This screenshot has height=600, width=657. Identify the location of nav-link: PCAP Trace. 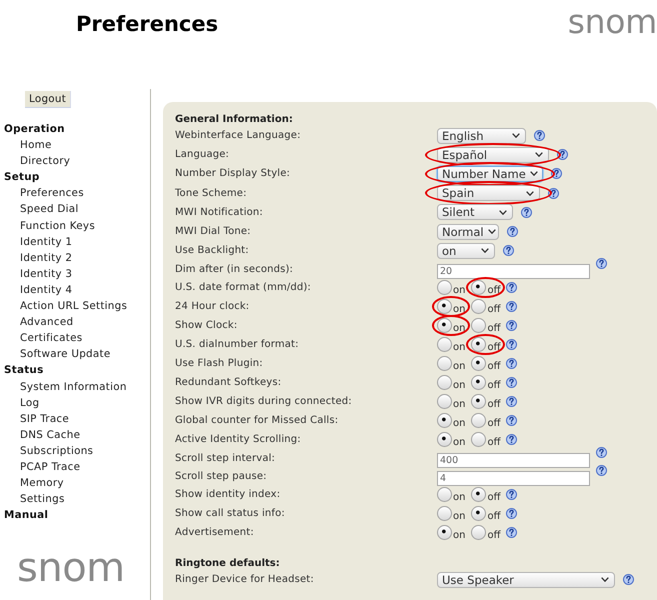
(75, 467).